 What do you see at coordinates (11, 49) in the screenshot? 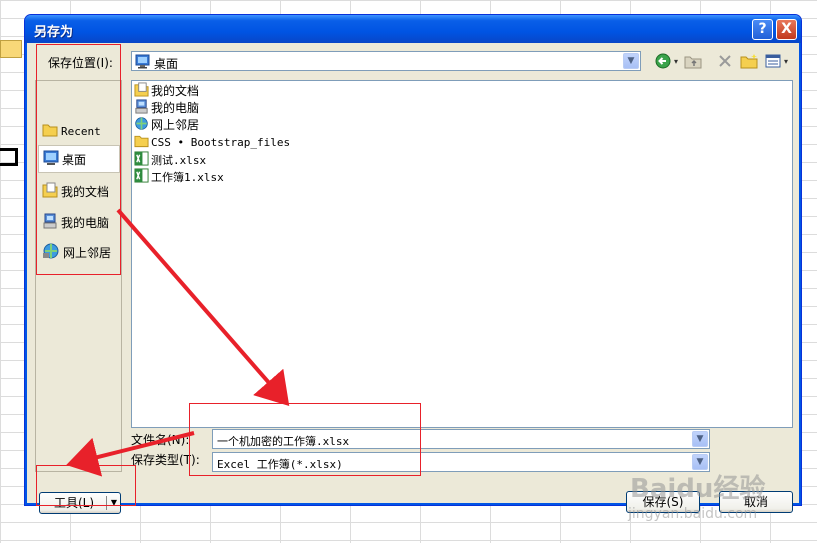
I see `selected-column-header` at bounding box center [11, 49].